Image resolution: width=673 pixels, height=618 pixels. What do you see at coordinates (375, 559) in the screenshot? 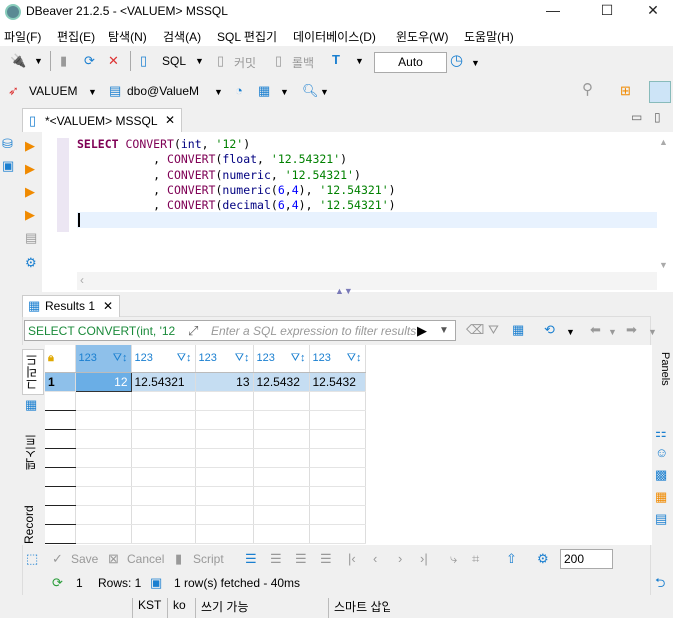
I see `previous-page-icon: ‹` at bounding box center [375, 559].